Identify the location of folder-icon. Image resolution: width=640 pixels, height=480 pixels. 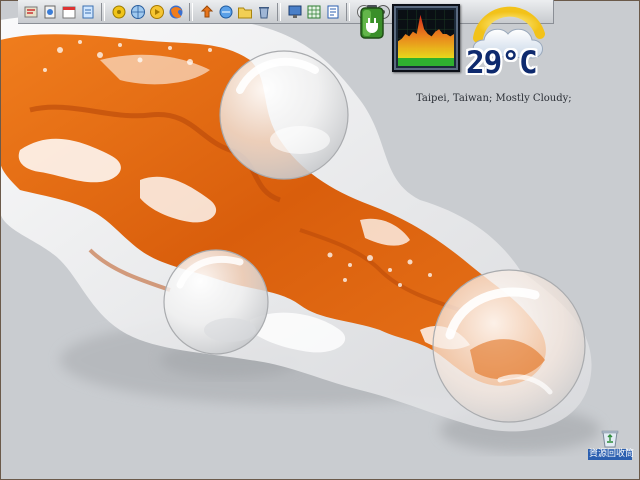
(244, 11).